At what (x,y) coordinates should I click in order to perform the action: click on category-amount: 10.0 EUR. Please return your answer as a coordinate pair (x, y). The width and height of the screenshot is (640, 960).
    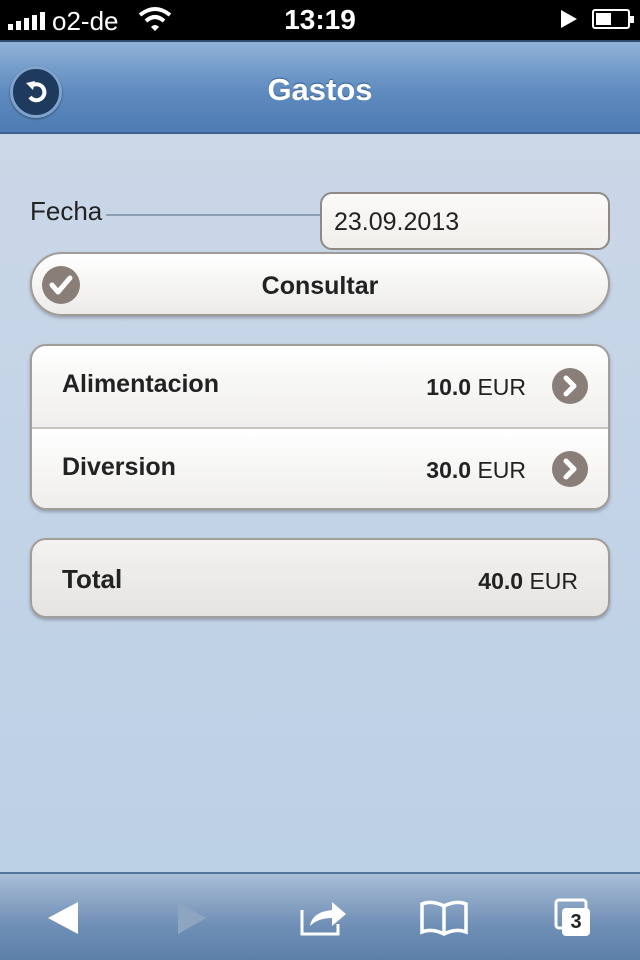
    Looking at the image, I should click on (476, 387).